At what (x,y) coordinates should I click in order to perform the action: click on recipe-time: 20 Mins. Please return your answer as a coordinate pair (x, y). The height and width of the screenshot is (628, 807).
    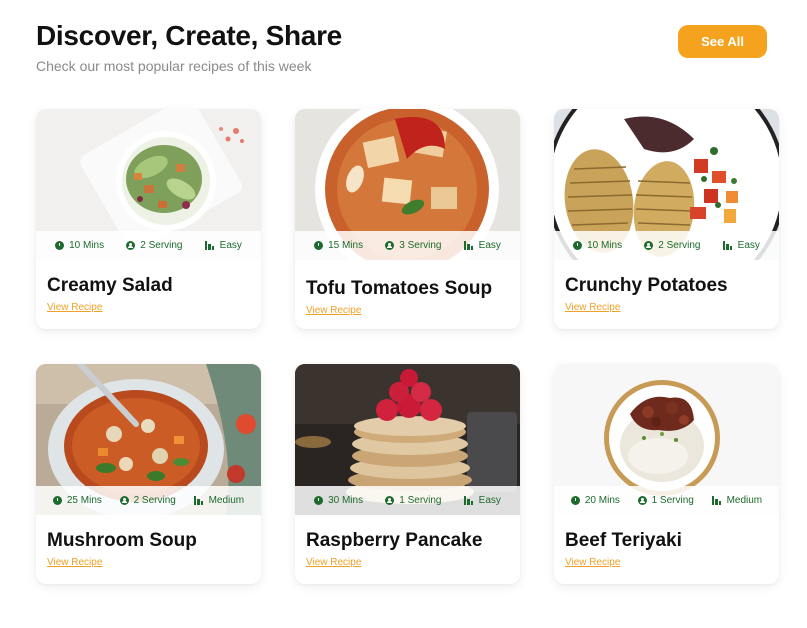
    Looking at the image, I should click on (602, 500).